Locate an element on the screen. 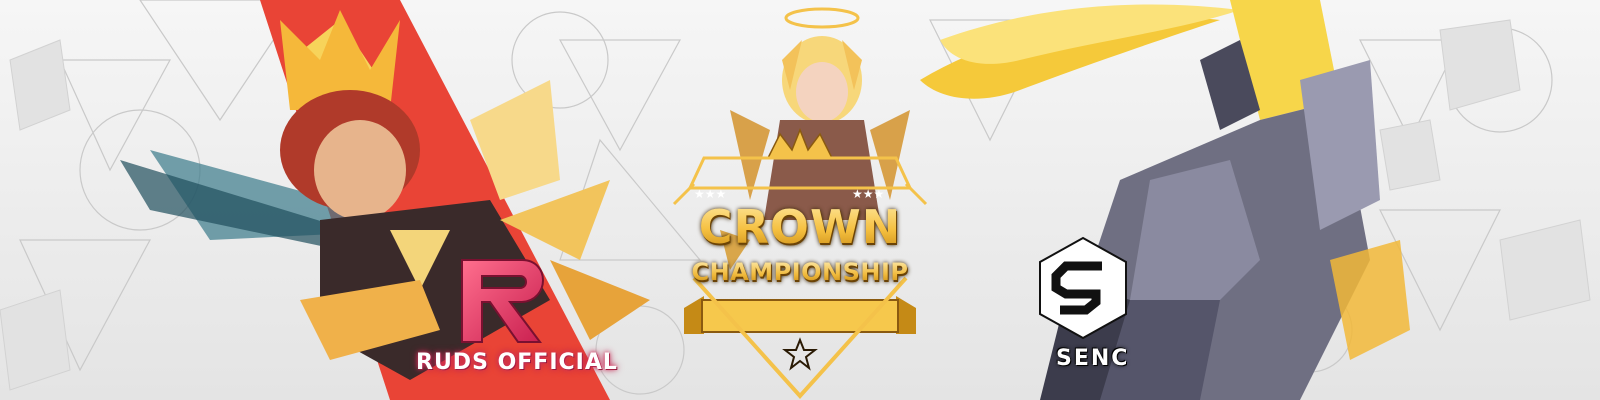  ruds-r-logo-icon is located at coordinates (502, 301).